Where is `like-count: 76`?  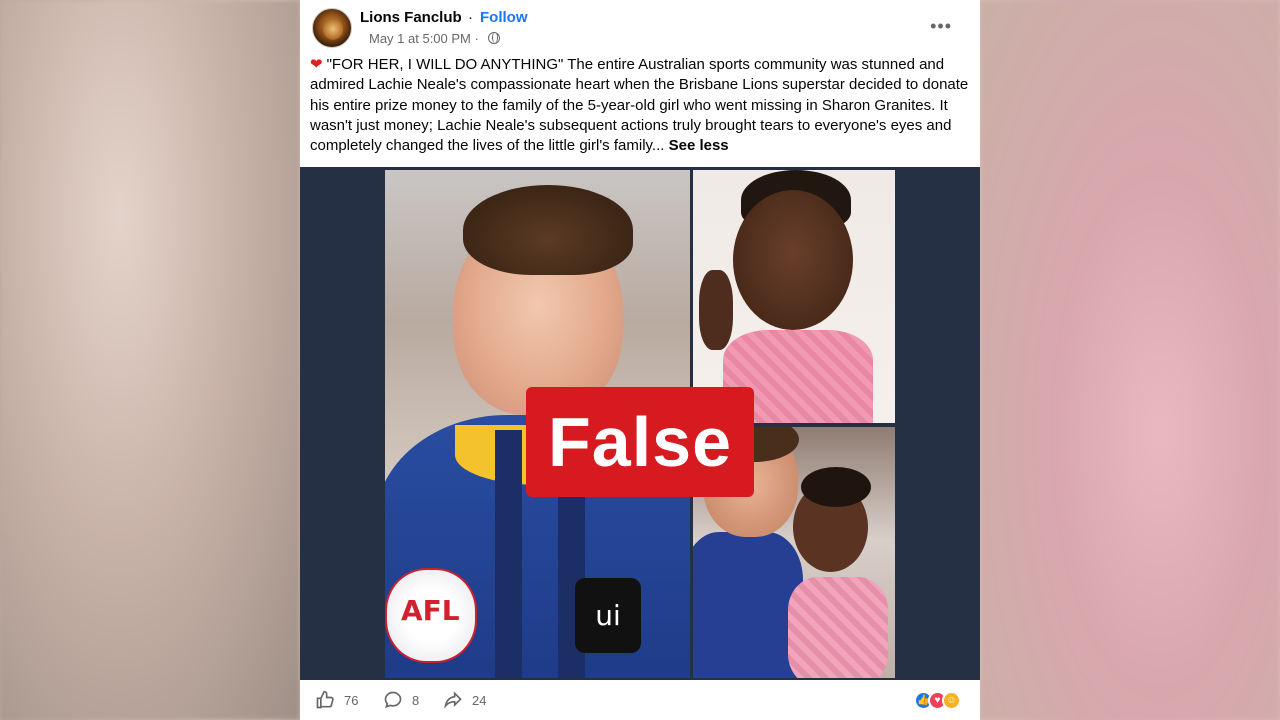
like-count: 76 is located at coordinates (351, 700).